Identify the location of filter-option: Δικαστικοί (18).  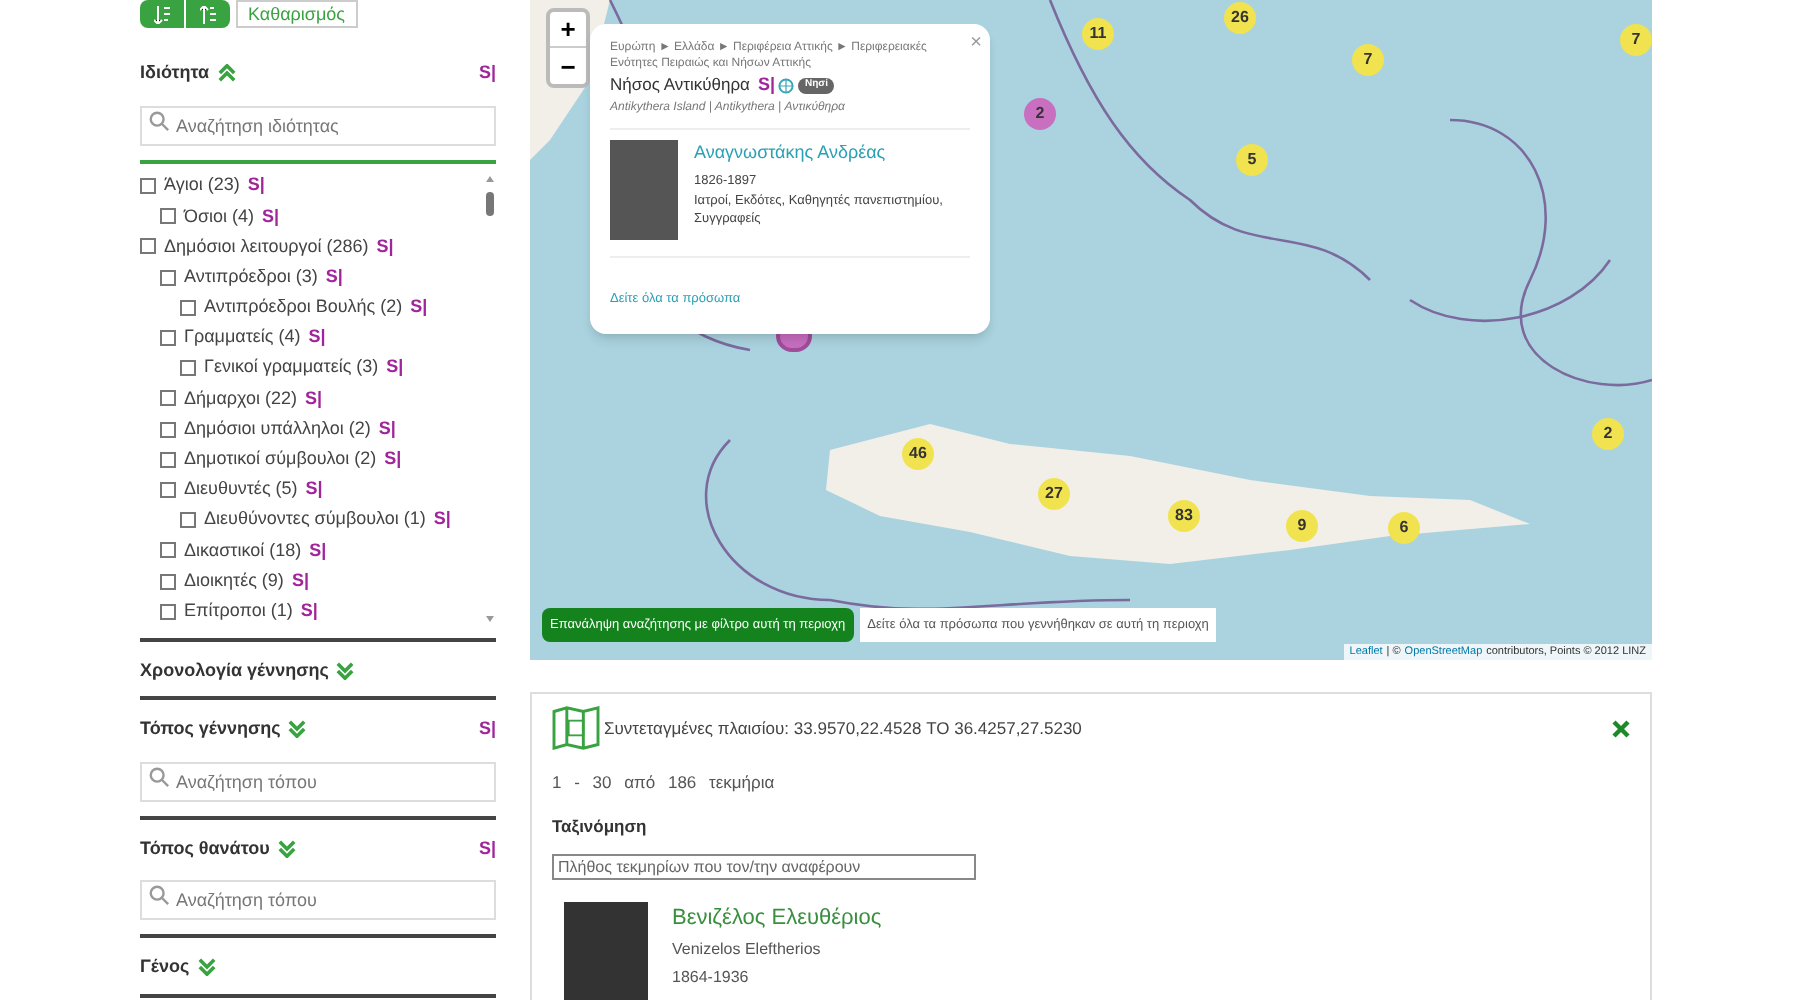
(243, 551).